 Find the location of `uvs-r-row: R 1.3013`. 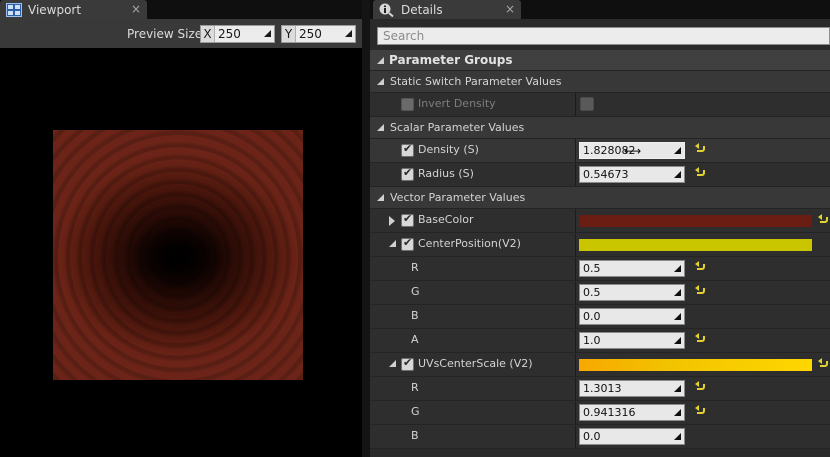

uvs-r-row: R 1.3013 is located at coordinates (600, 389).